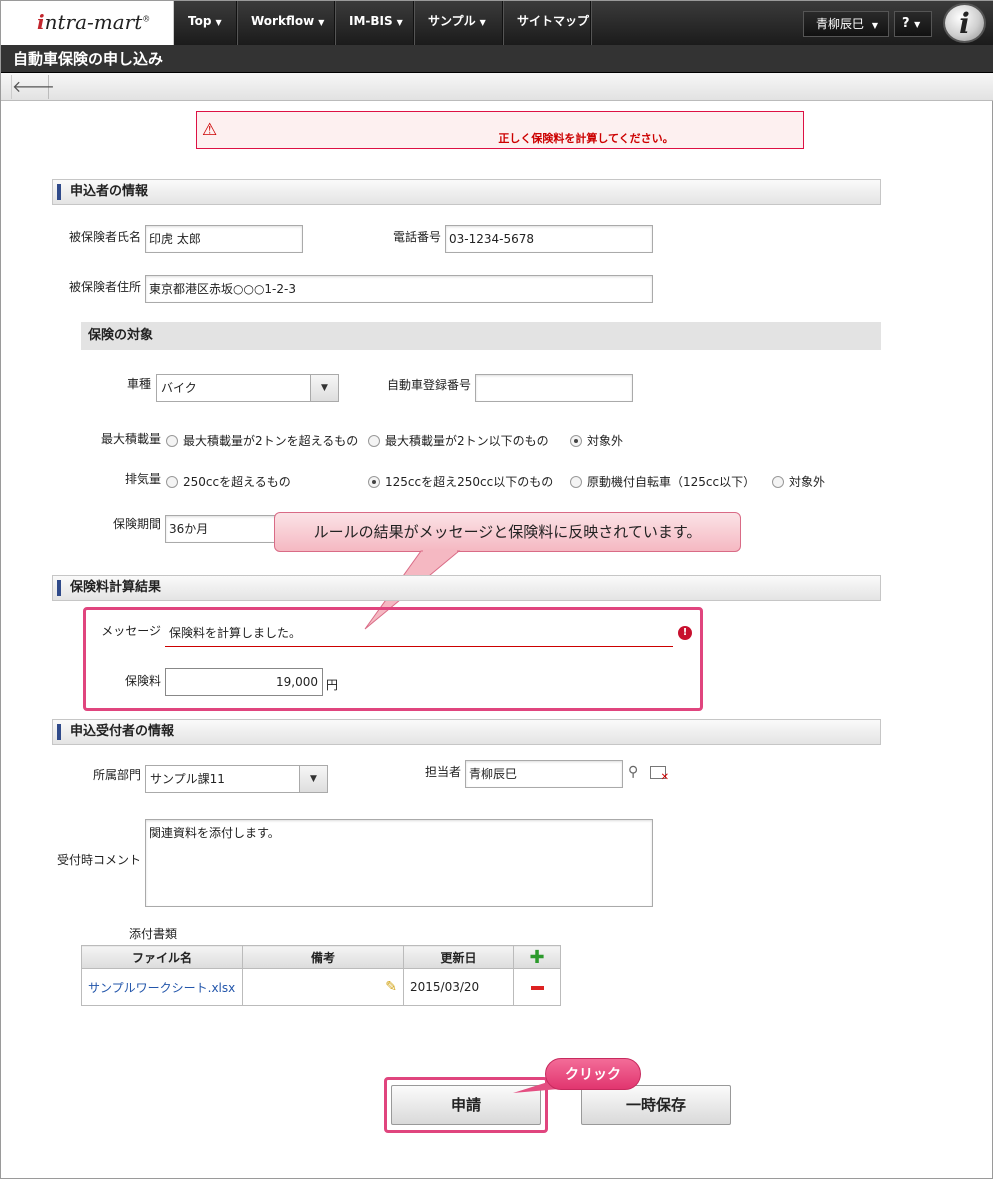 The height and width of the screenshot is (1179, 993). Describe the element at coordinates (247, 388) in the screenshot. I see `vehicle-type-select: バイク ▼` at that location.